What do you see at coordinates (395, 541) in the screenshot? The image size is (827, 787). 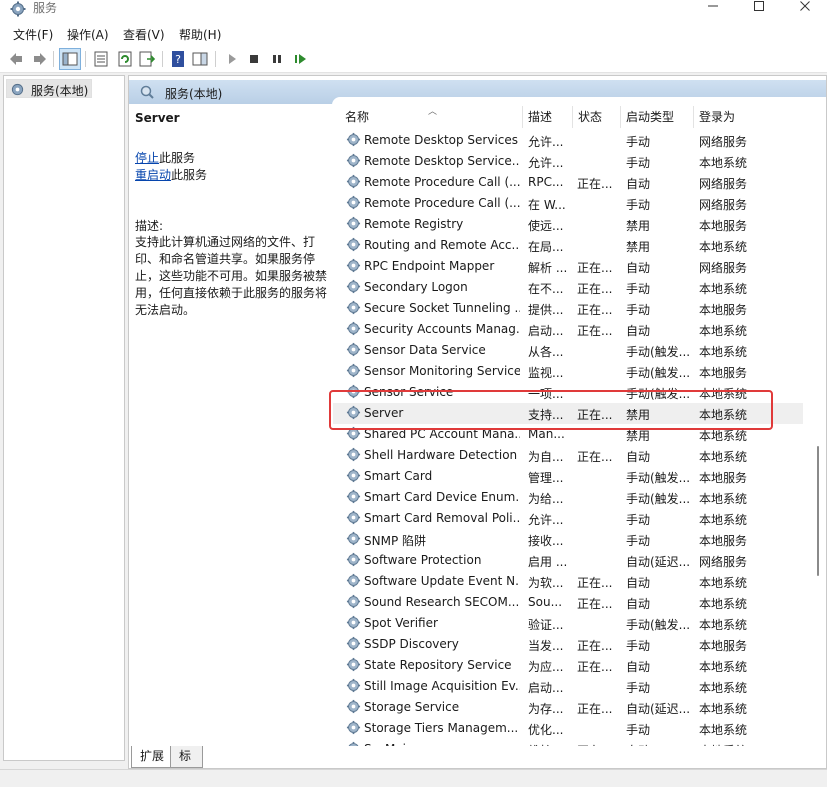 I see `service-name: SNMP 陷阱` at bounding box center [395, 541].